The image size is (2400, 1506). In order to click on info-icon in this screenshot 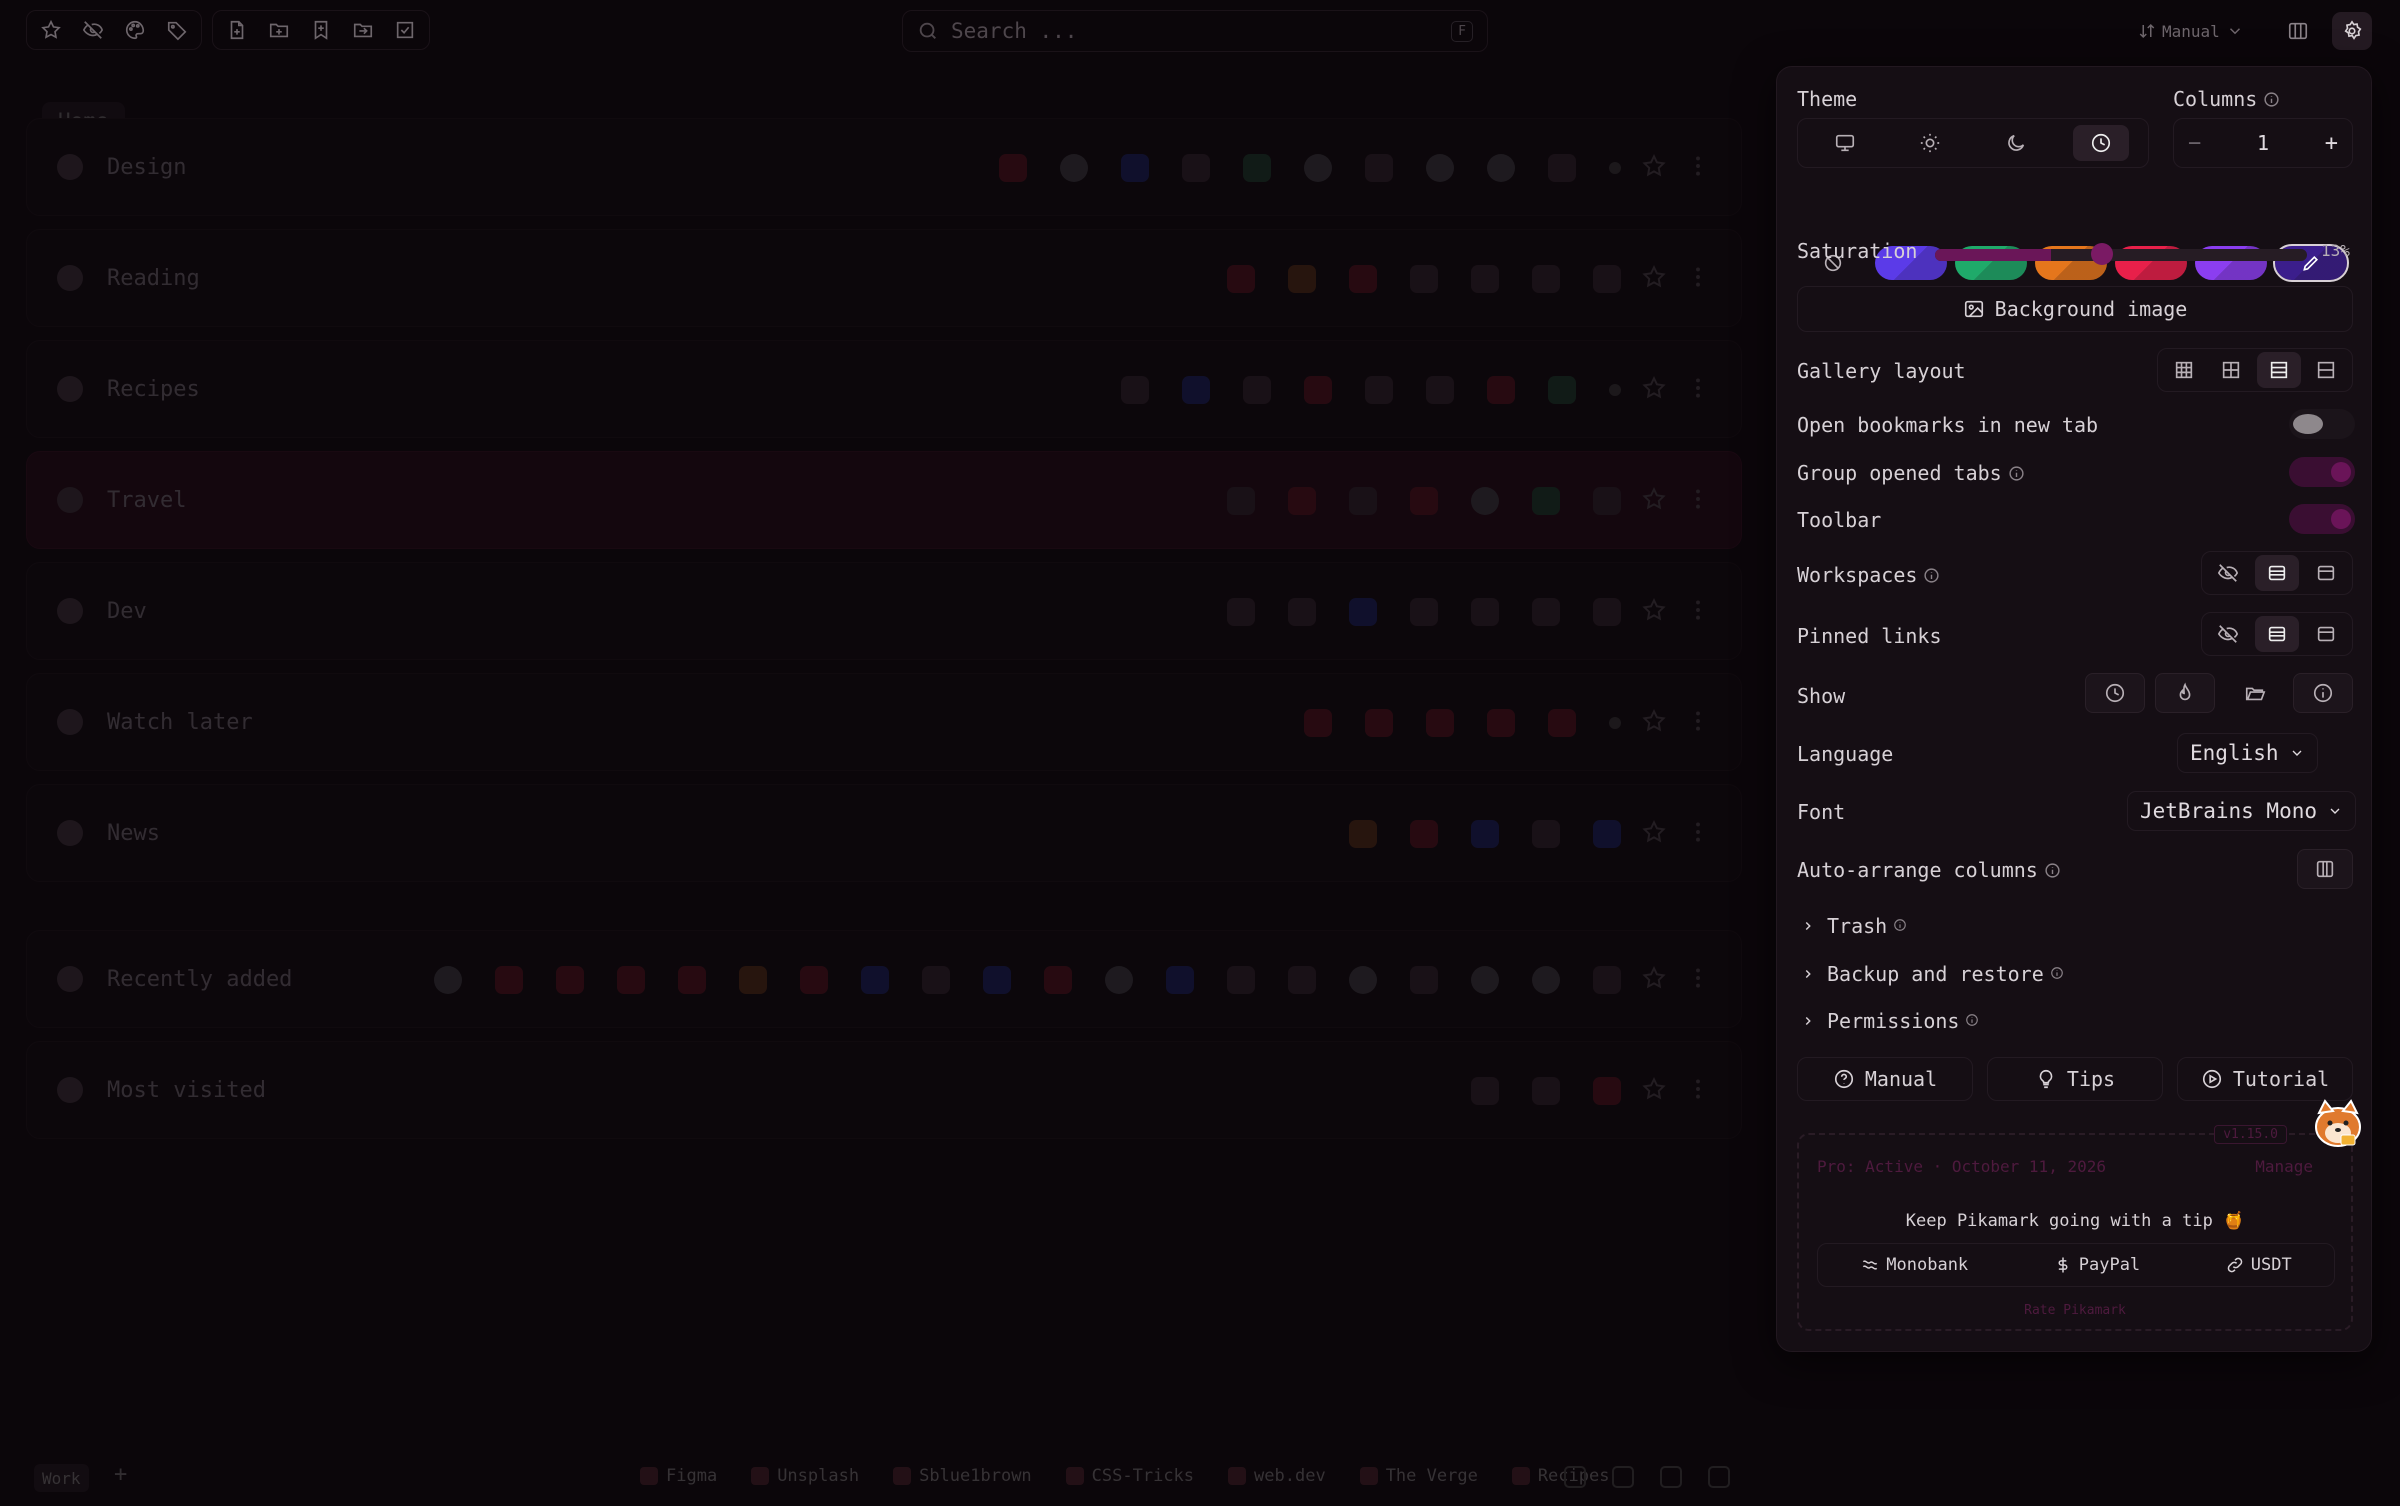, I will do `click(2323, 693)`.